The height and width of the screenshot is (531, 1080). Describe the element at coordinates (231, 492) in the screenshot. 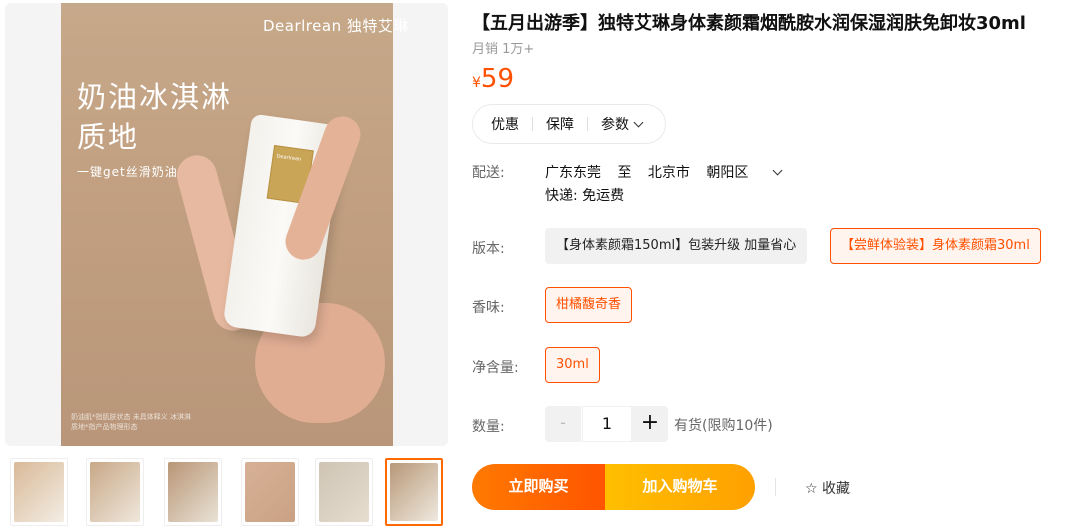

I see `thumbnail-strip` at that location.